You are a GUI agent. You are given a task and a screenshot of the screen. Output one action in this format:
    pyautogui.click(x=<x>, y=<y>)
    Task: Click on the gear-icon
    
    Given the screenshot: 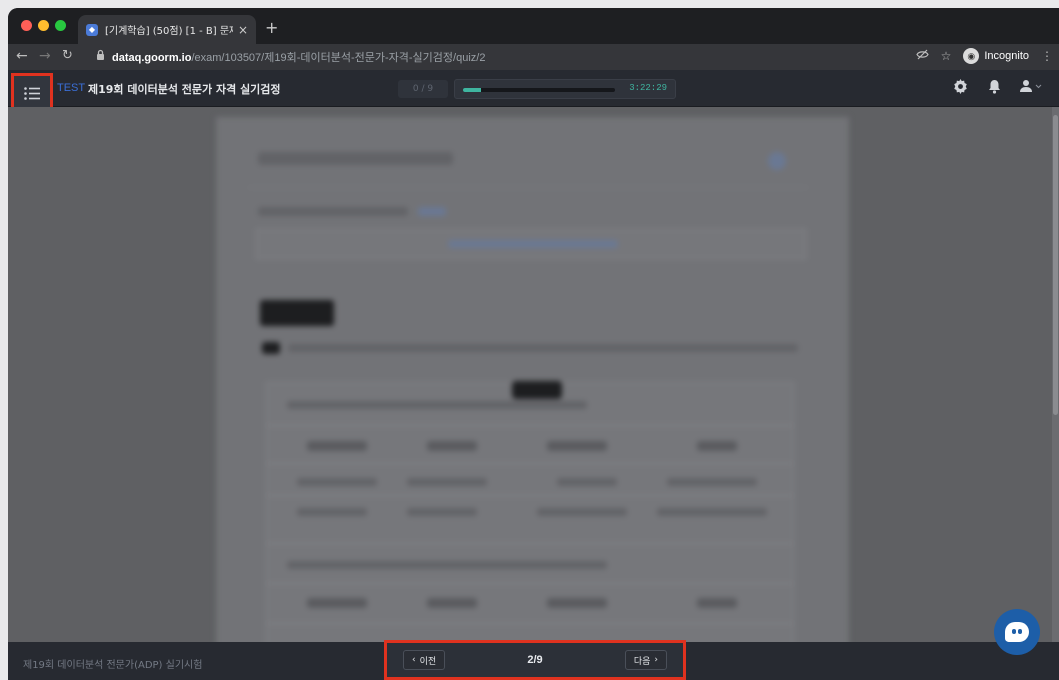 What is the action you would take?
    pyautogui.click(x=960, y=88)
    